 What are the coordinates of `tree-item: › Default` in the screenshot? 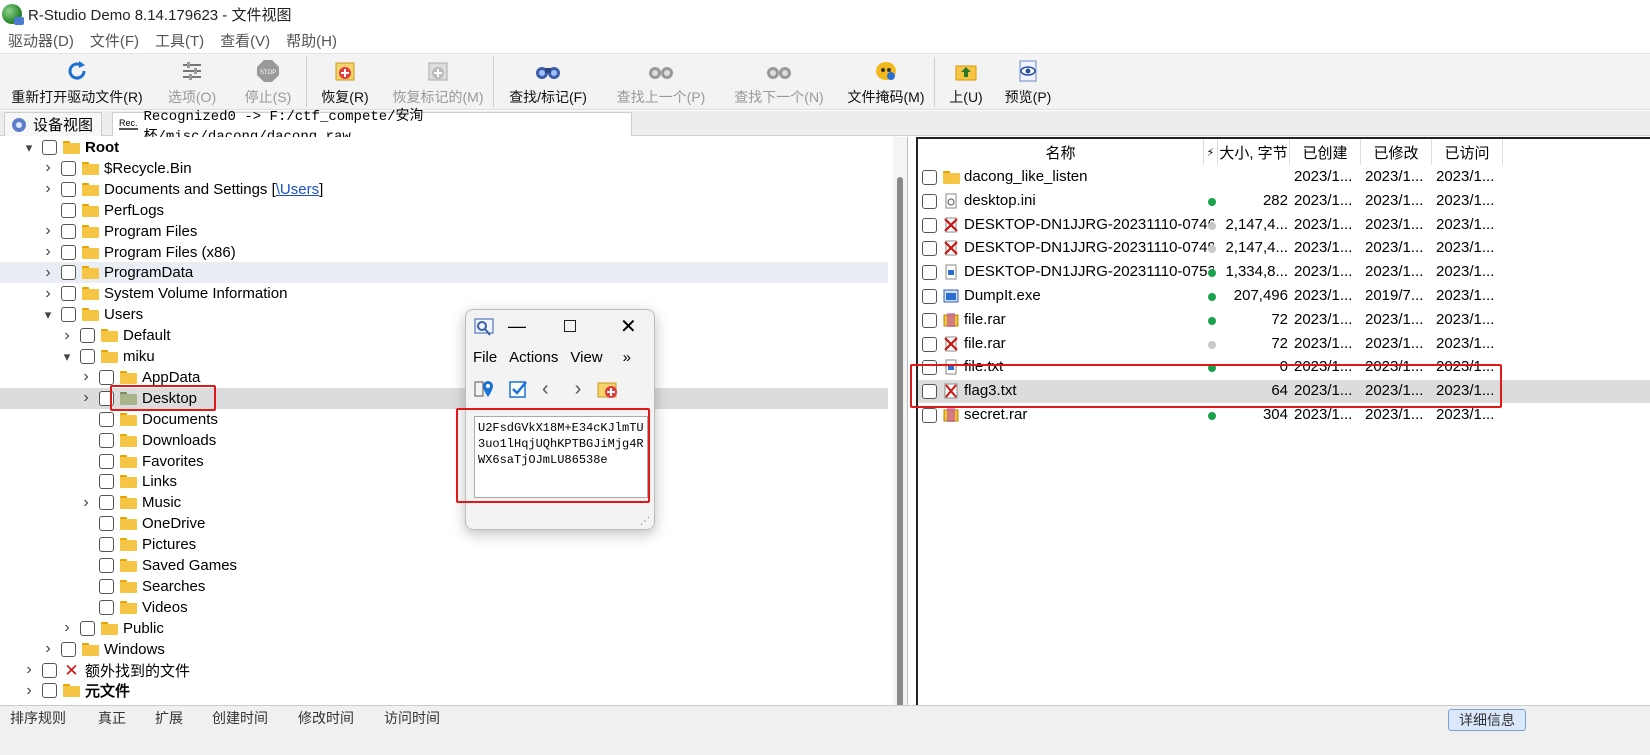 It's located at (444, 335).